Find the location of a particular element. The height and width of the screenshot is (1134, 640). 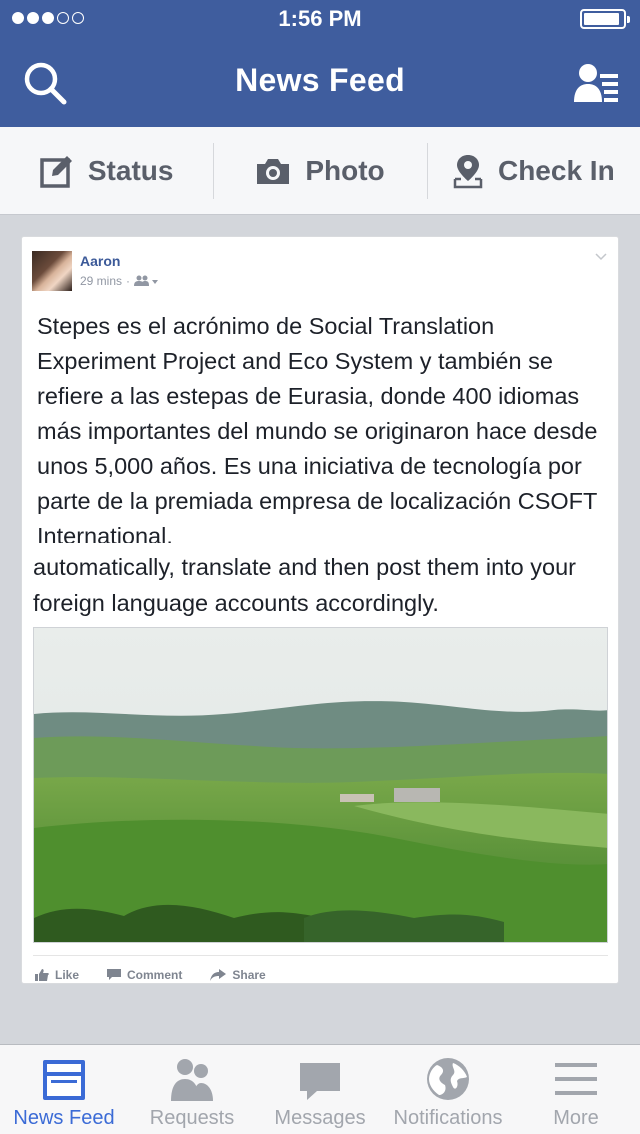

status-button: Status is located at coordinates (106, 170).